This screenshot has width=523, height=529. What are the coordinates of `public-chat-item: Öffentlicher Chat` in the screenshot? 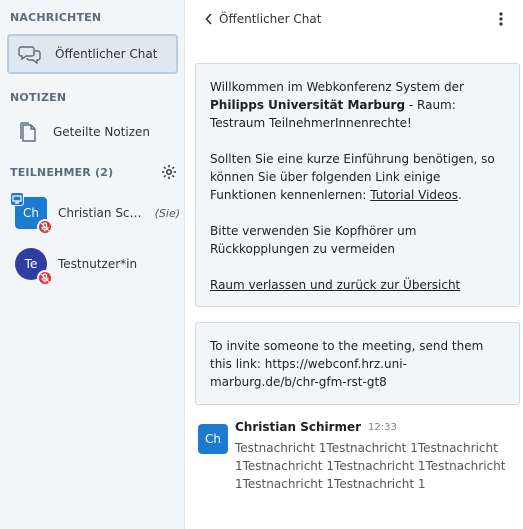 It's located at (92, 54).